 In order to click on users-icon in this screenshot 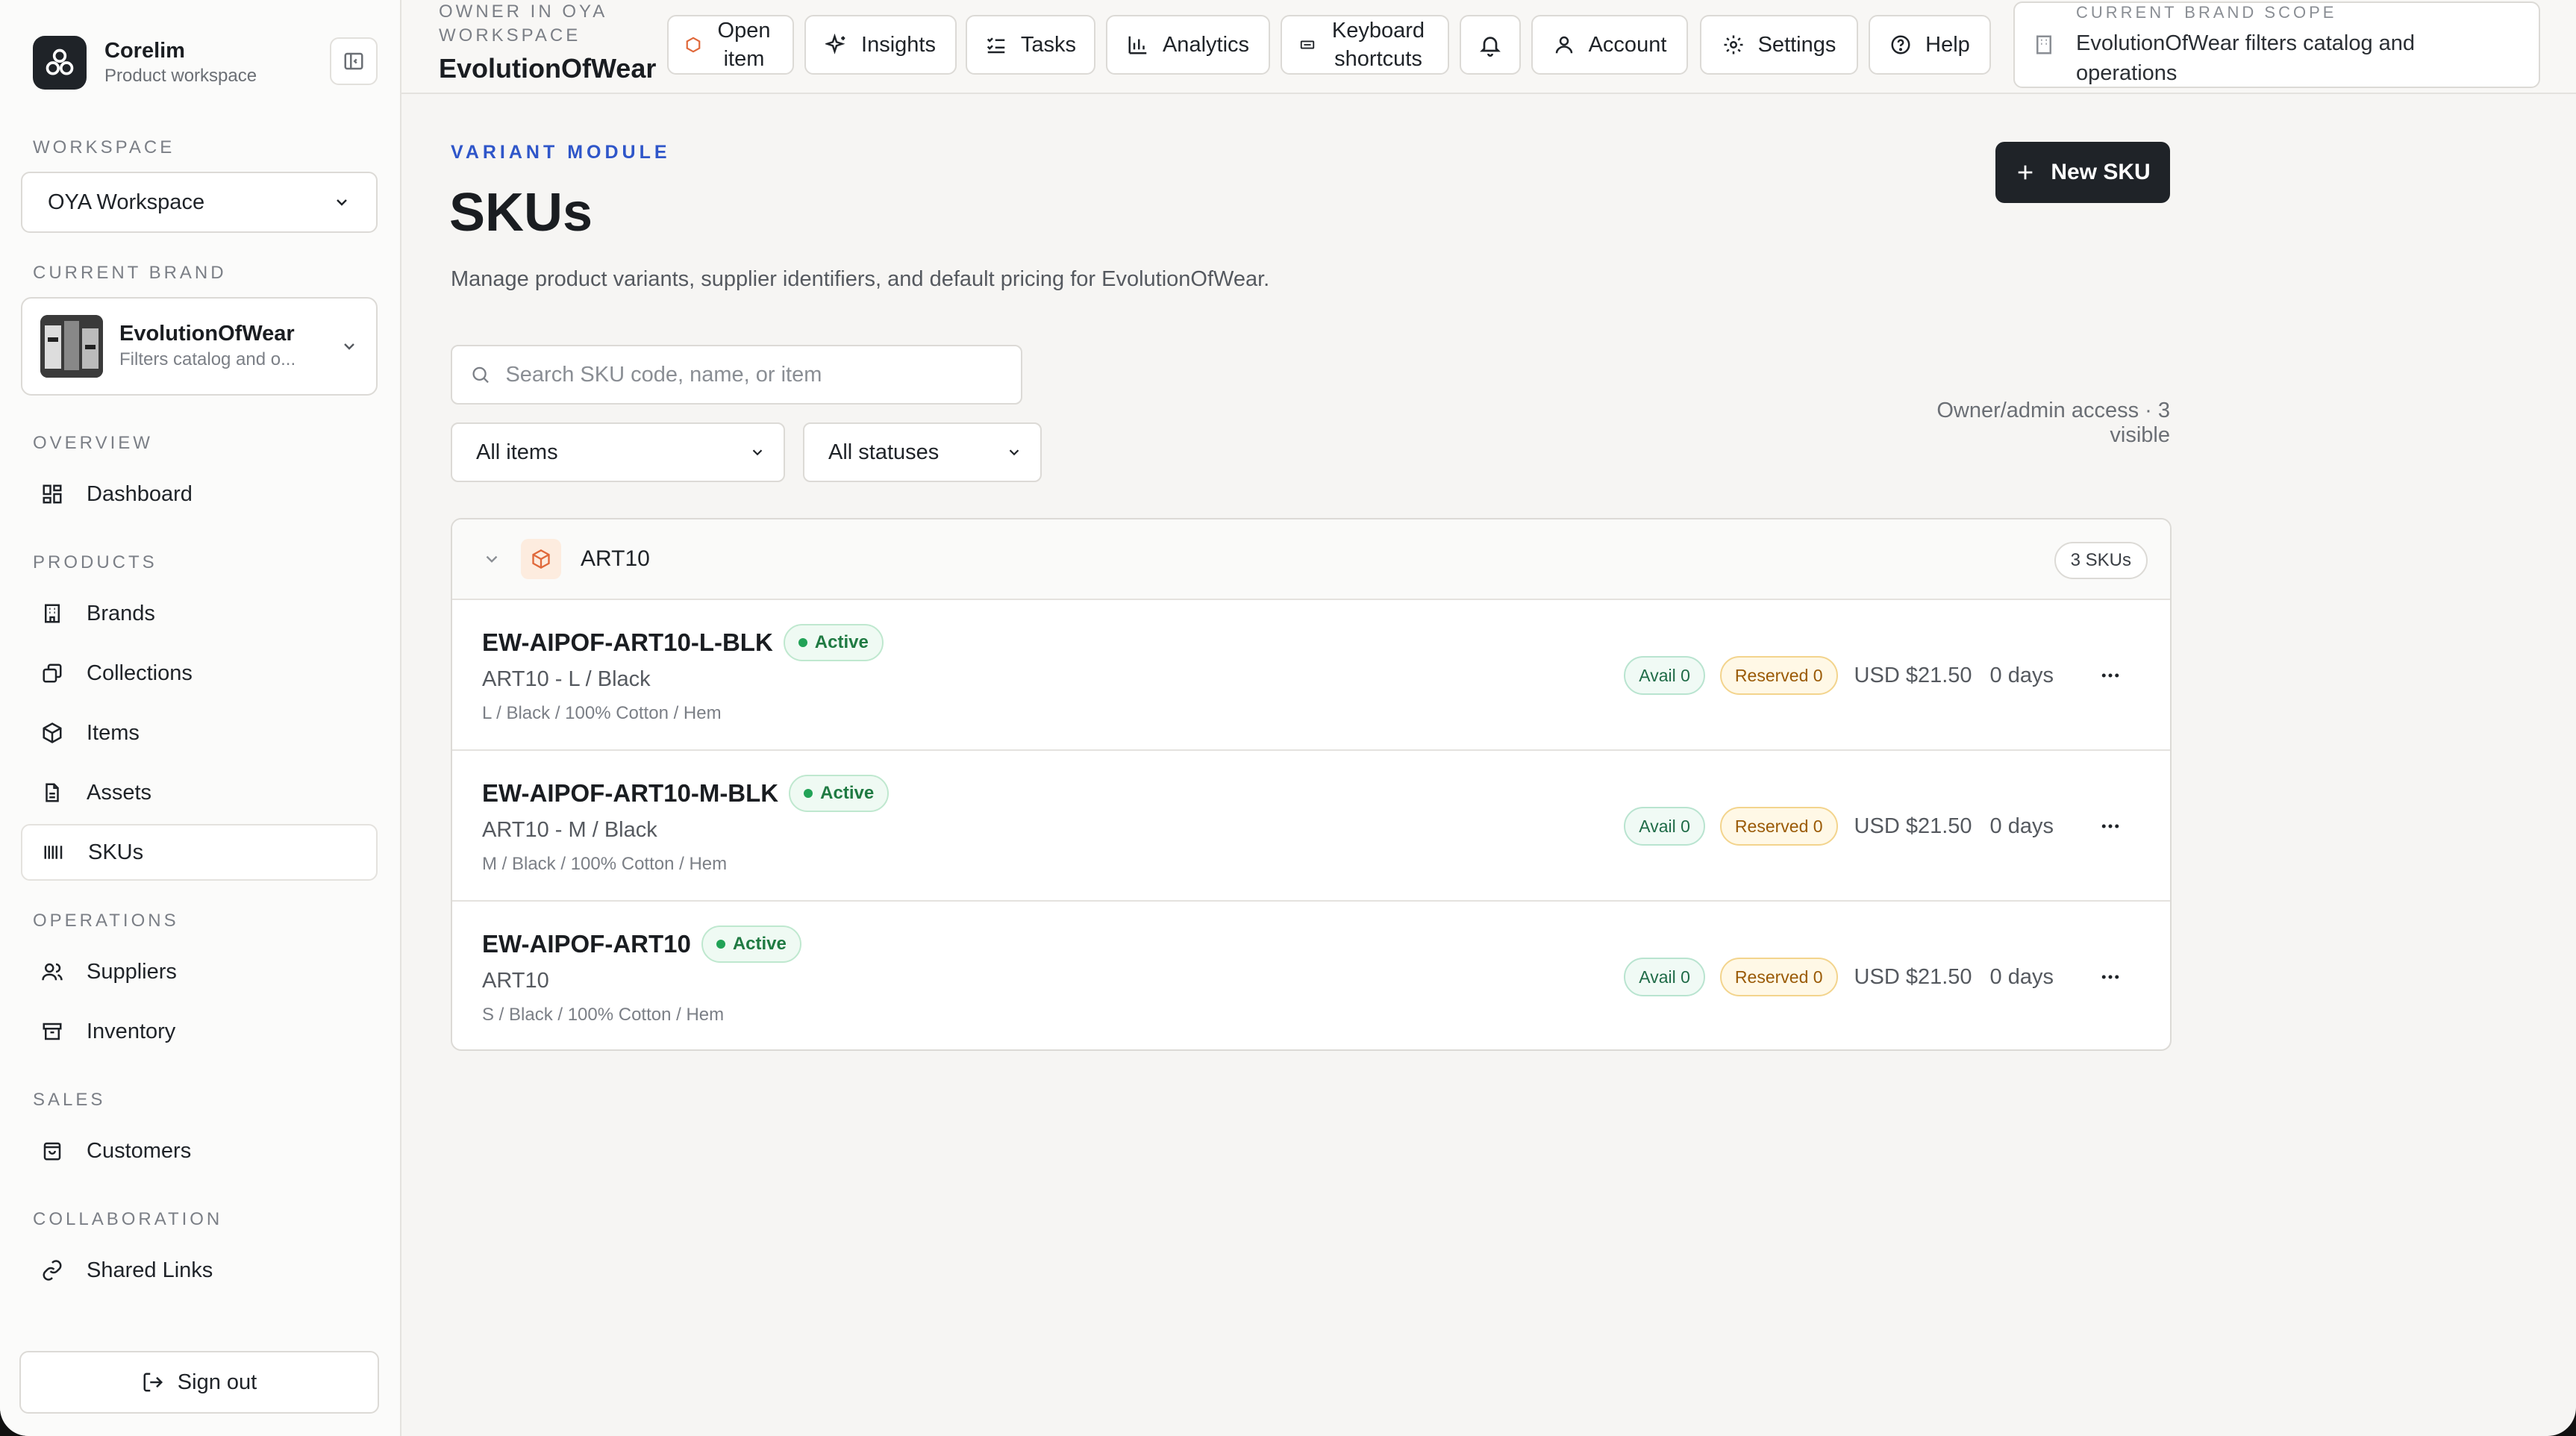, I will do `click(53, 971)`.